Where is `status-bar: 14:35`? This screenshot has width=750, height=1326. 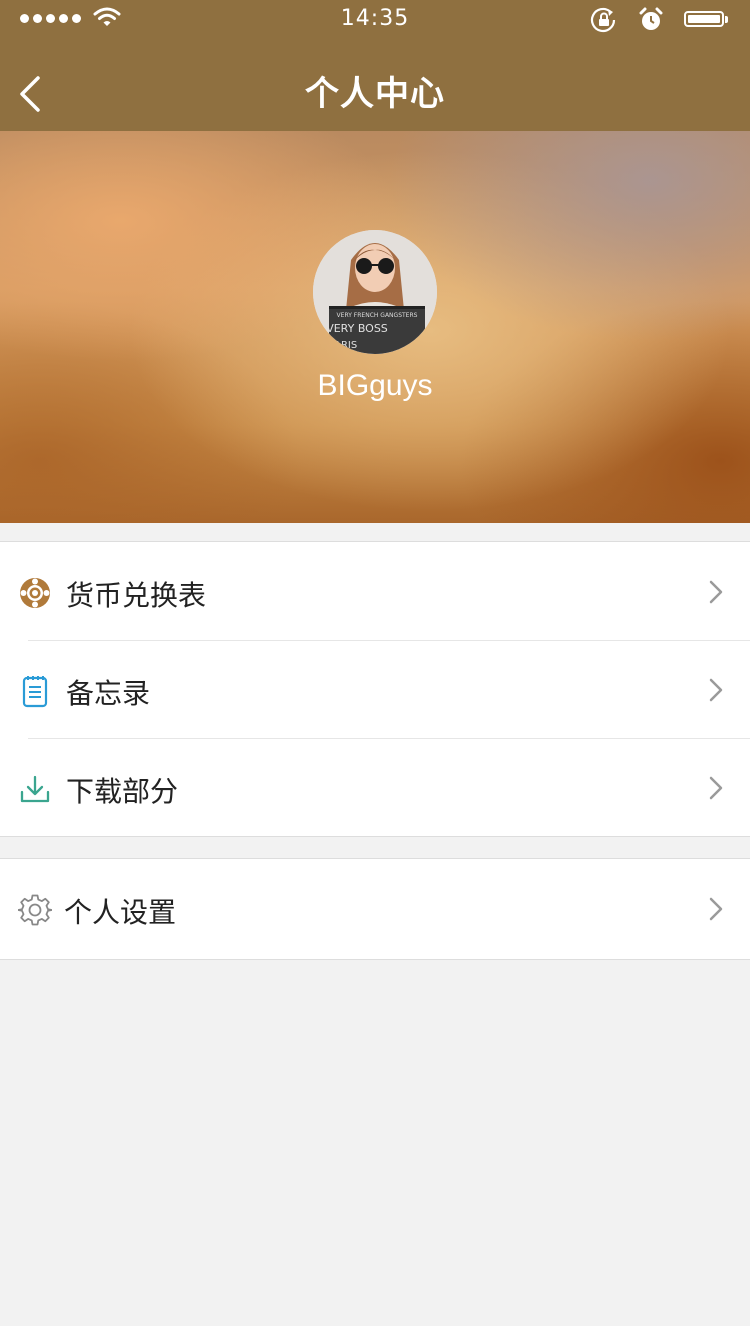
status-bar: 14:35 is located at coordinates (375, 20).